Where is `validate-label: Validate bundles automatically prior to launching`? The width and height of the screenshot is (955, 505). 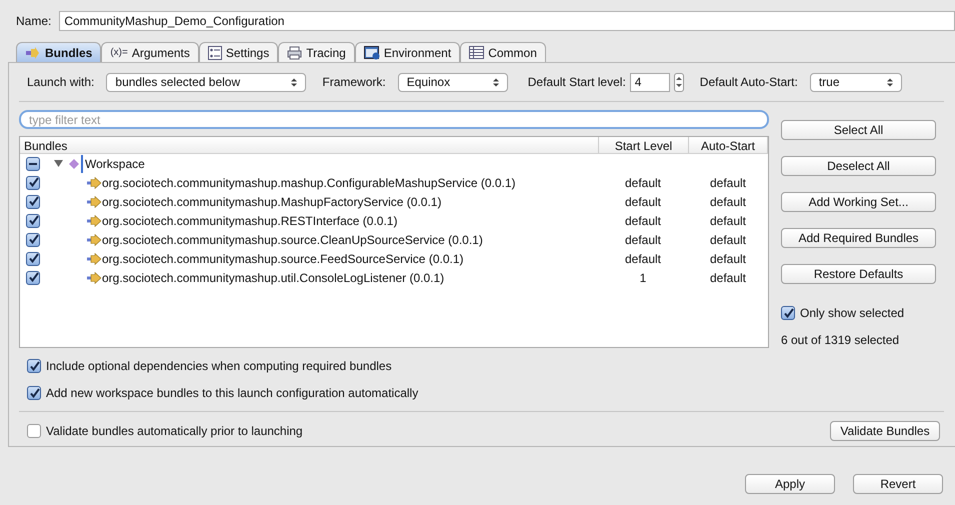 validate-label: Validate bundles automatically prior to launching is located at coordinates (174, 431).